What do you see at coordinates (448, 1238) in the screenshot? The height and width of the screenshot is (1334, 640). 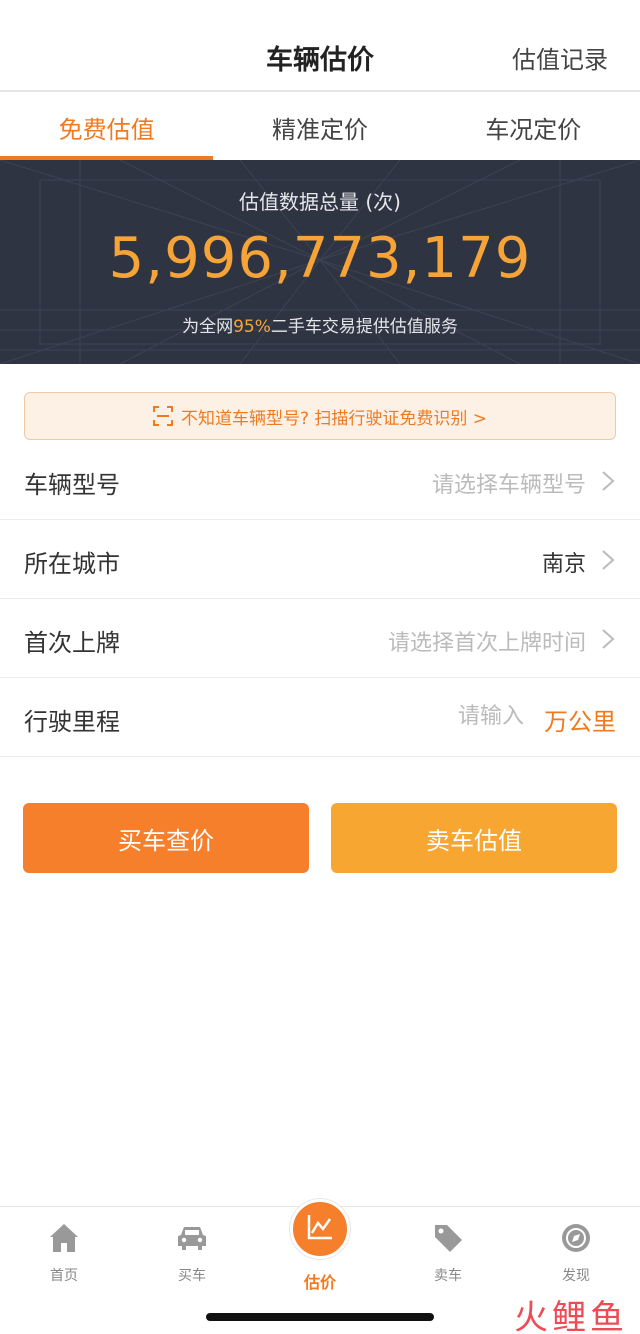 I see `tag-icon` at bounding box center [448, 1238].